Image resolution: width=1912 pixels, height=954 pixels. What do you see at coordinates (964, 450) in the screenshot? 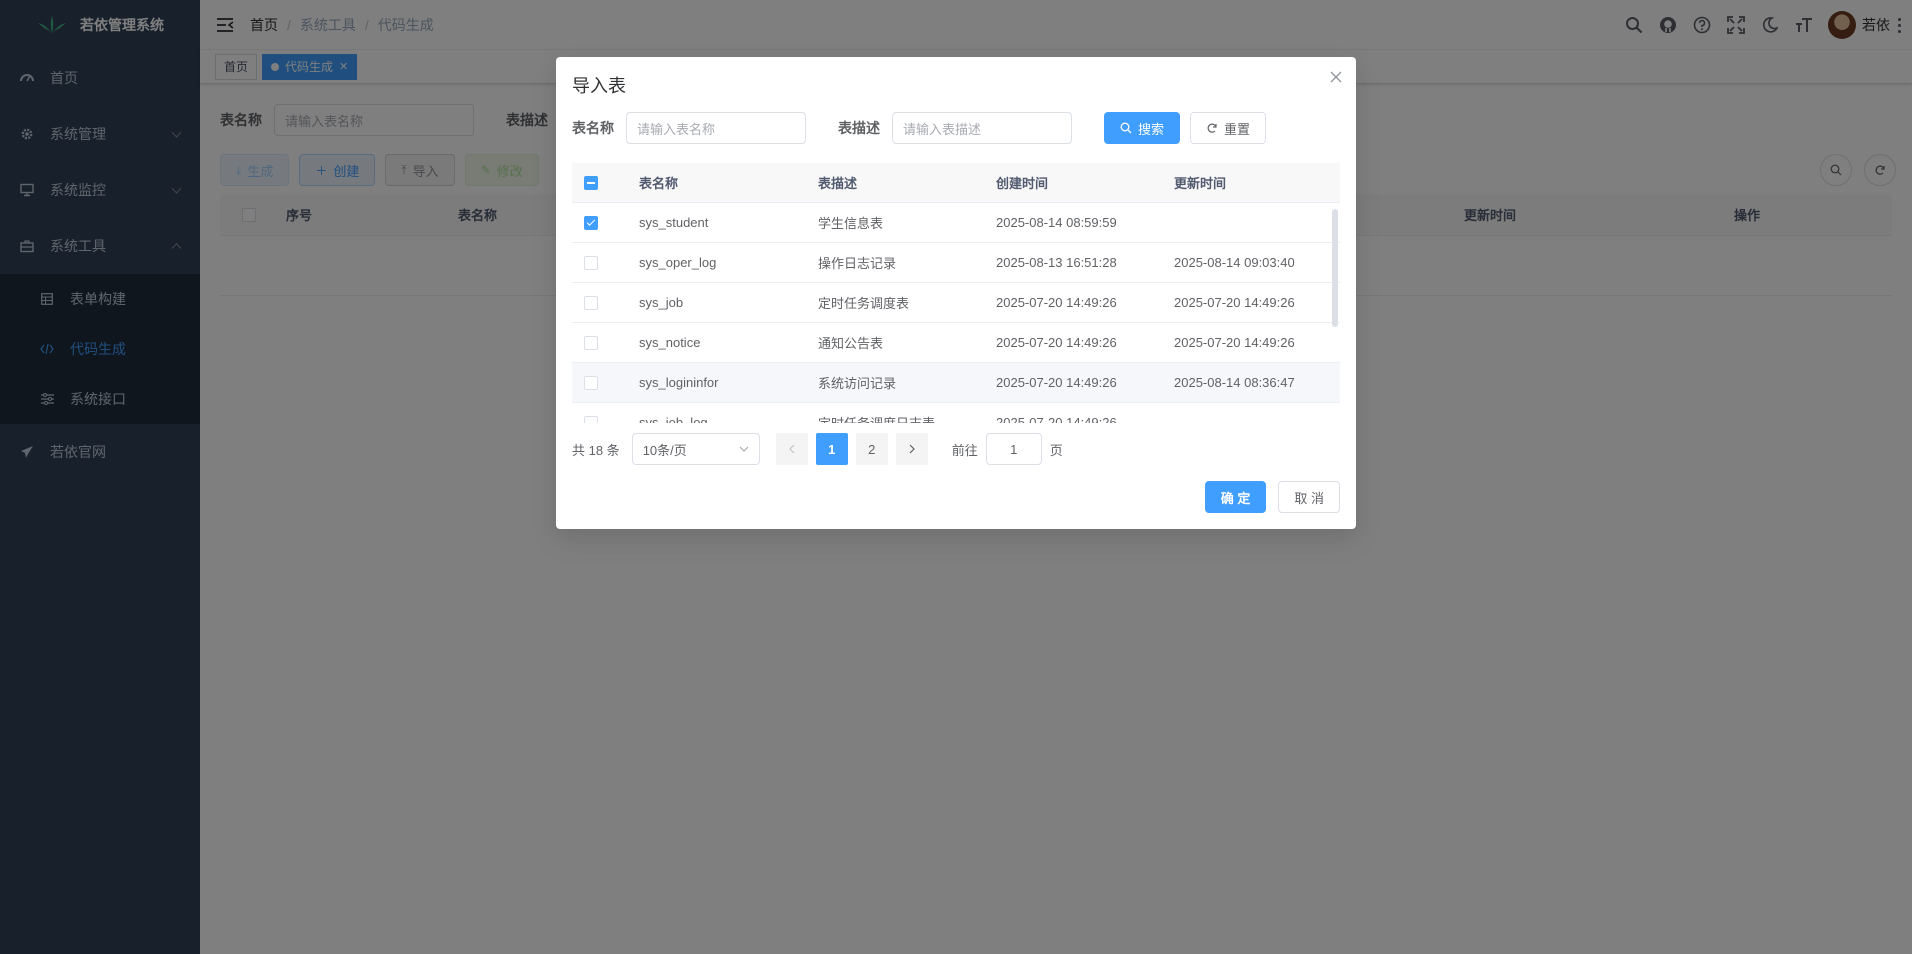
I see `goto-label: 前往` at bounding box center [964, 450].